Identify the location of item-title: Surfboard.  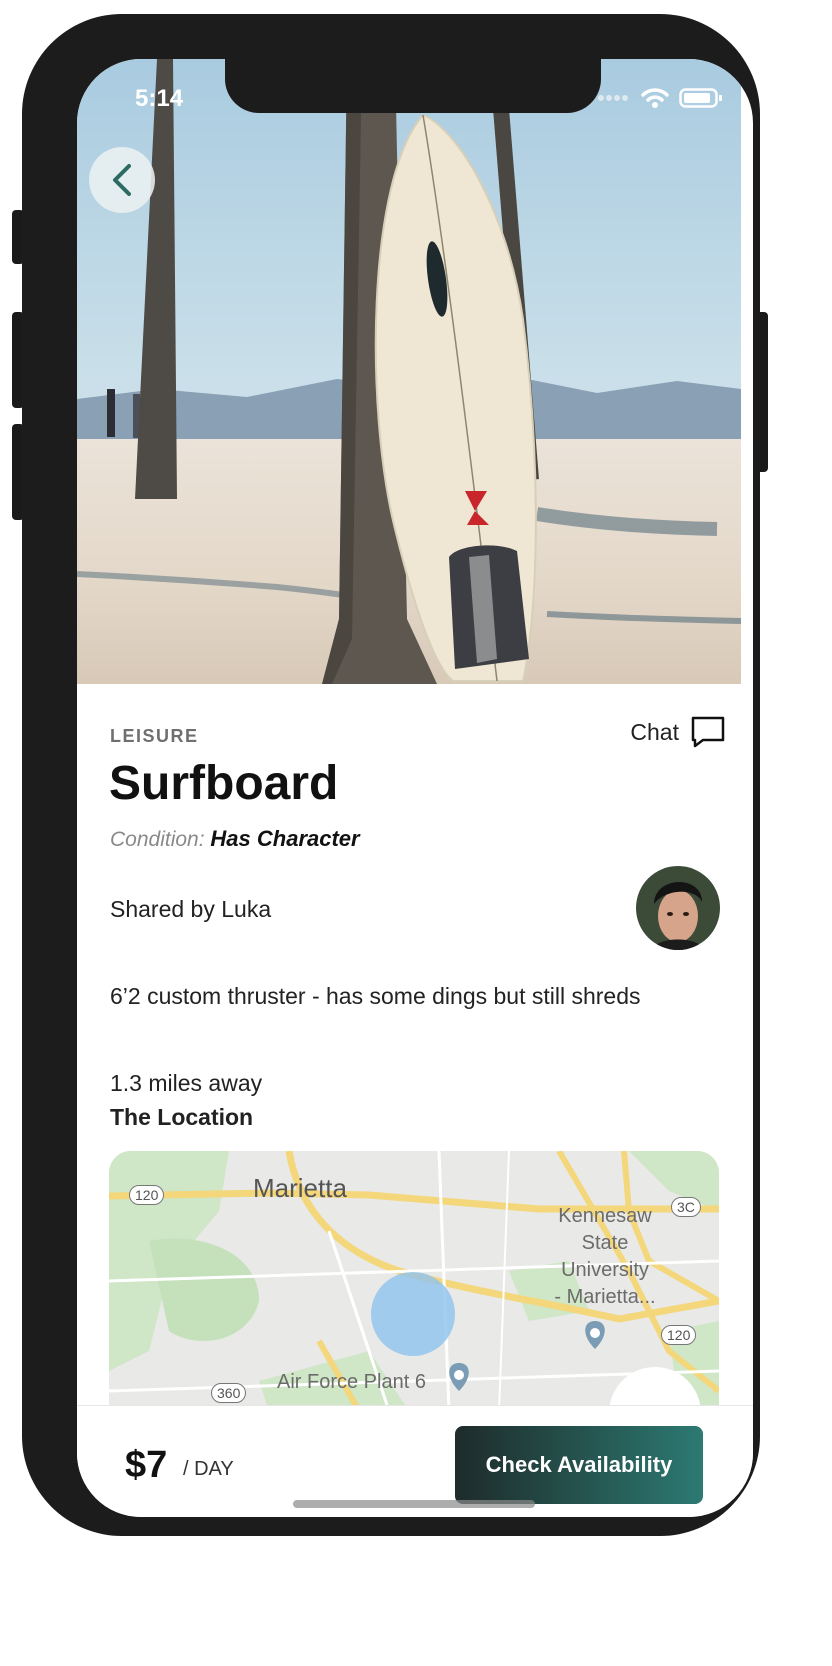
(224, 783).